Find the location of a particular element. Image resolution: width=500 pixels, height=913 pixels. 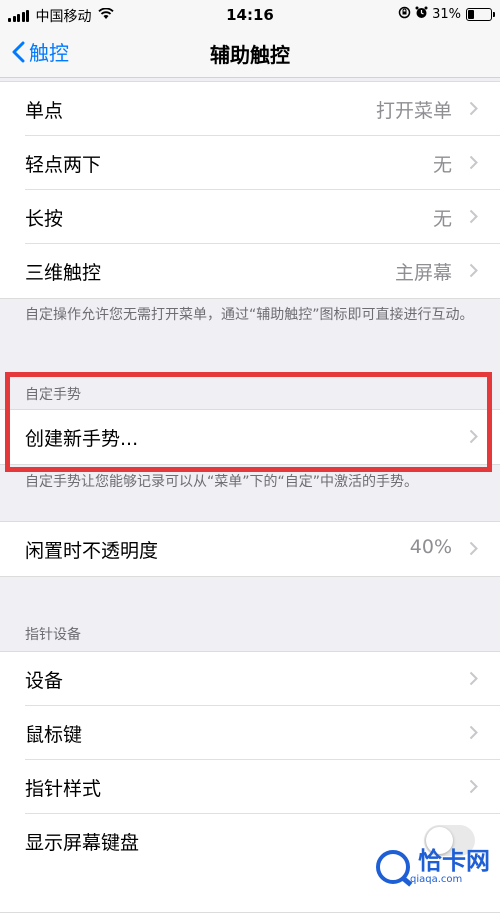

battery-icon is located at coordinates (480, 14).